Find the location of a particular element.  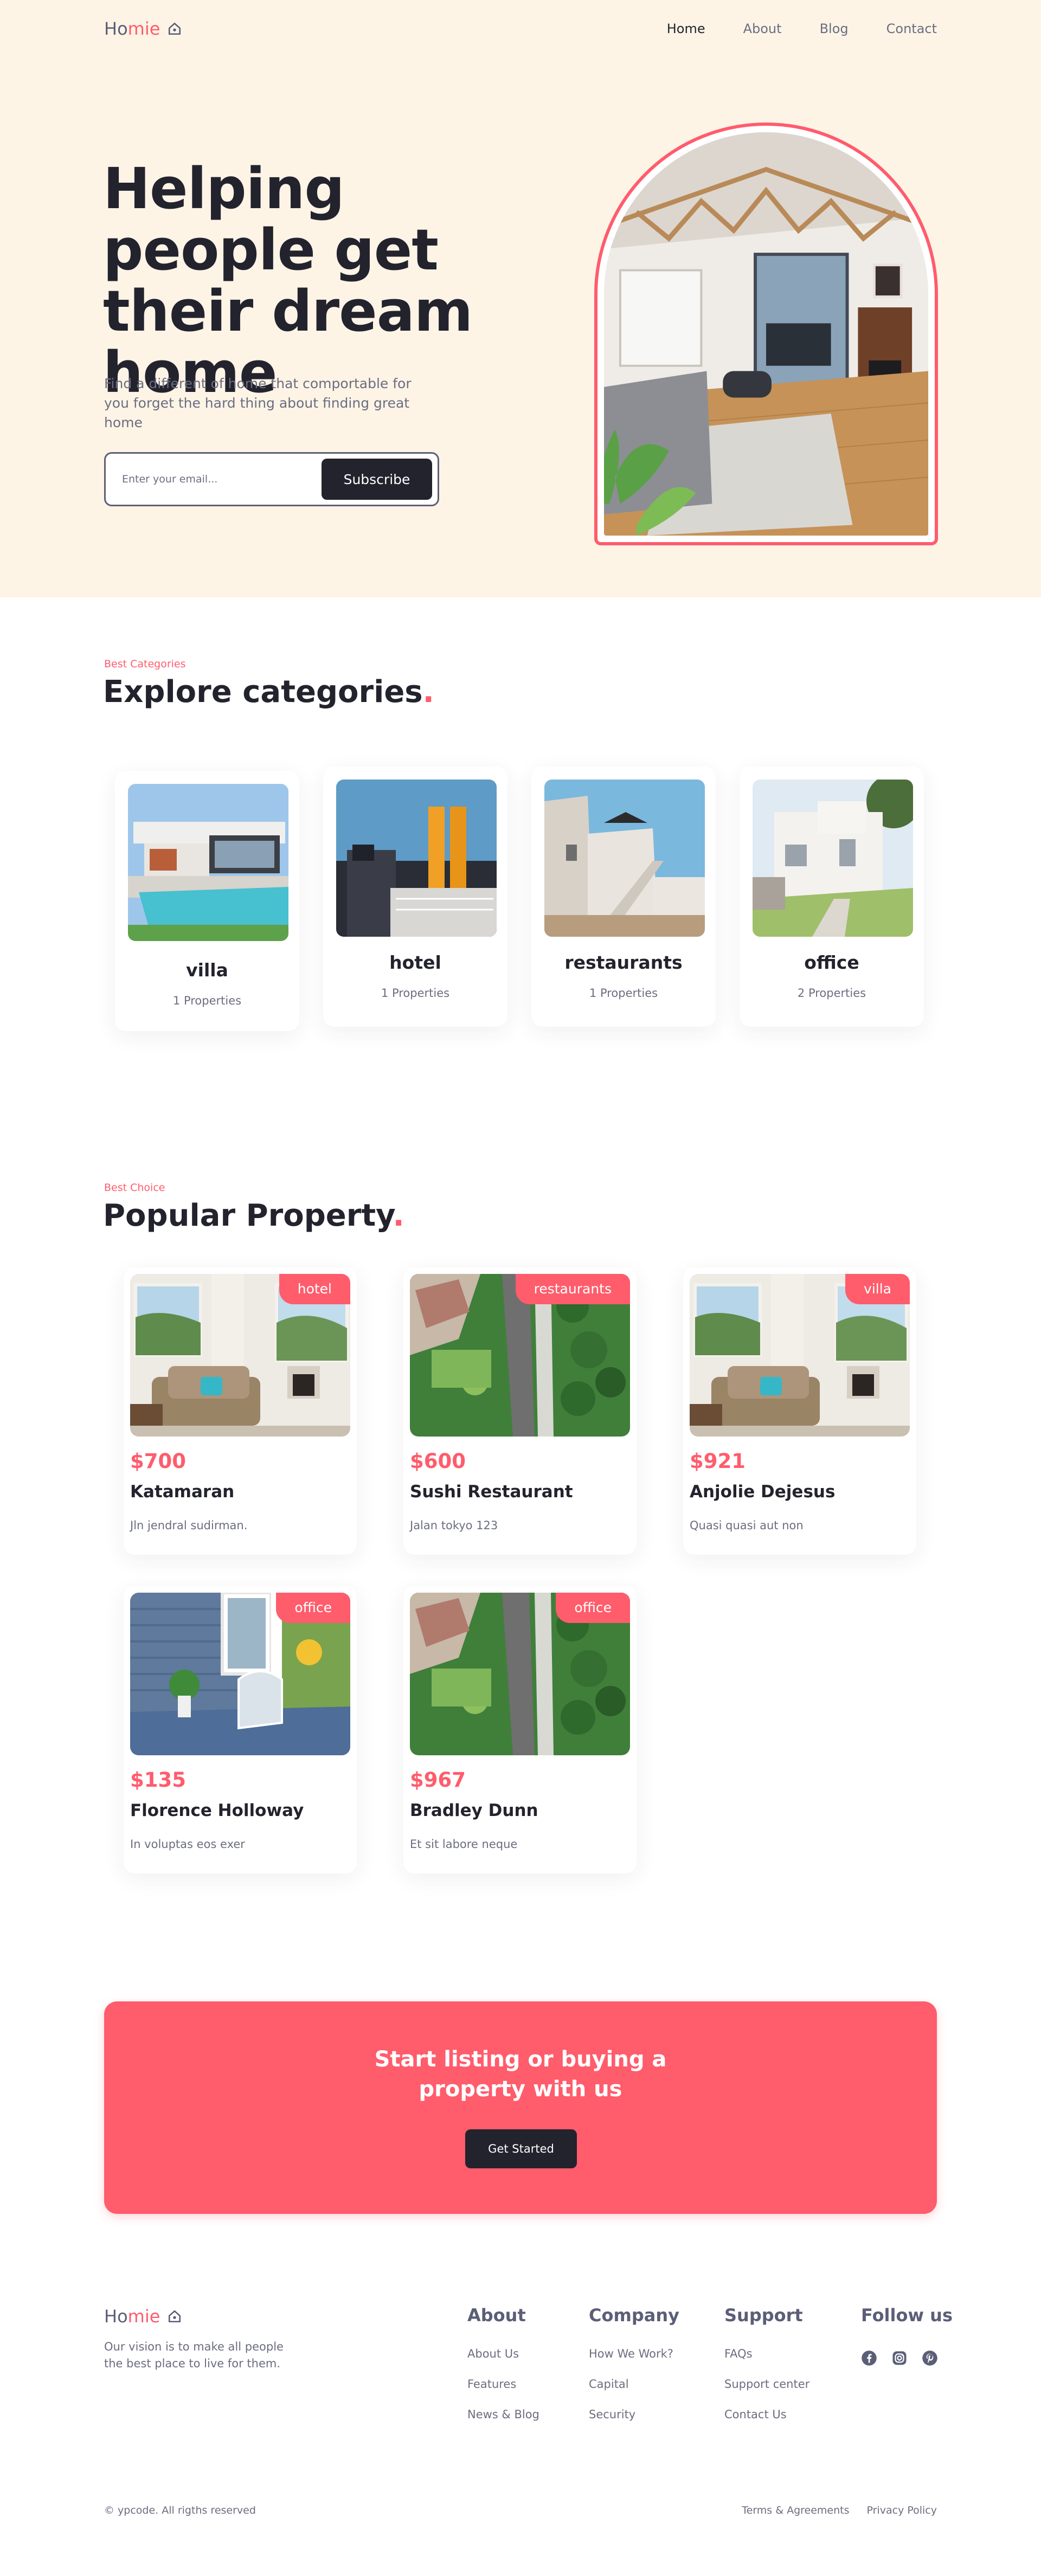

property-address: In voluptas eos exer is located at coordinates (188, 1844).